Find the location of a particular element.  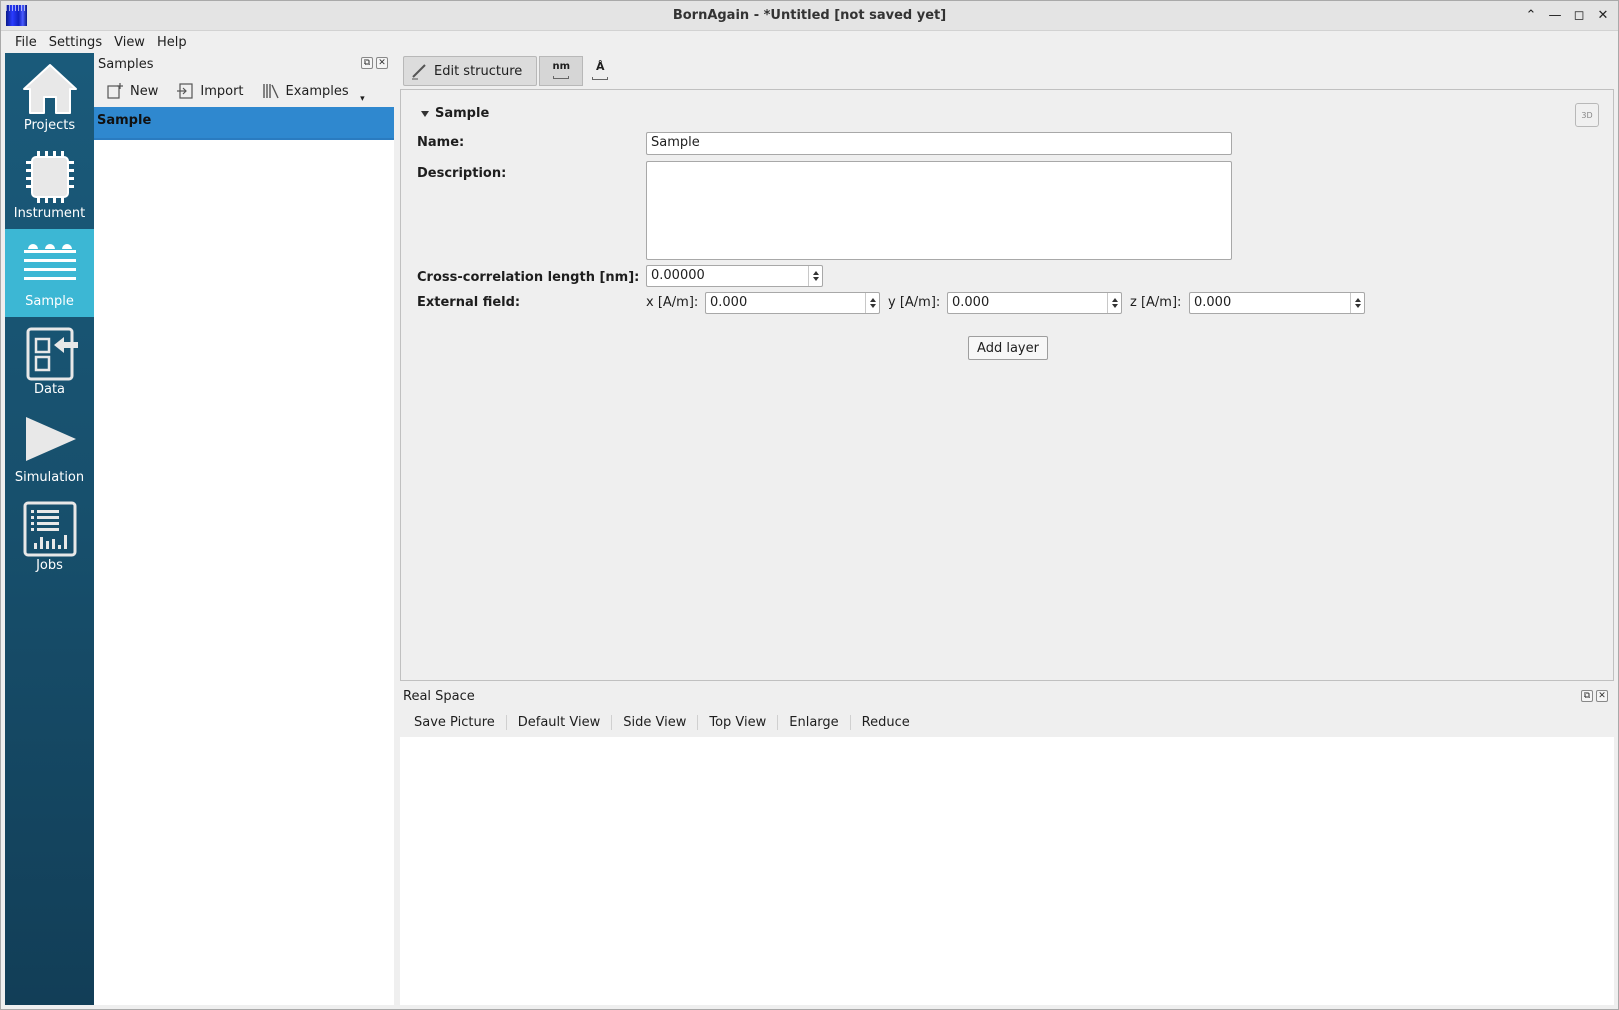

pencil-icon is located at coordinates (419, 72).